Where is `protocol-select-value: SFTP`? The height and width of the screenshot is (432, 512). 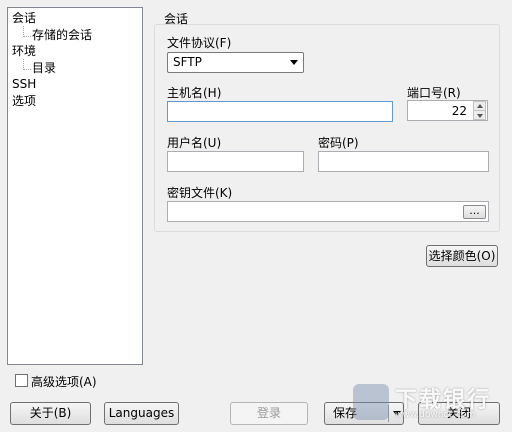
protocol-select-value: SFTP is located at coordinates (187, 62).